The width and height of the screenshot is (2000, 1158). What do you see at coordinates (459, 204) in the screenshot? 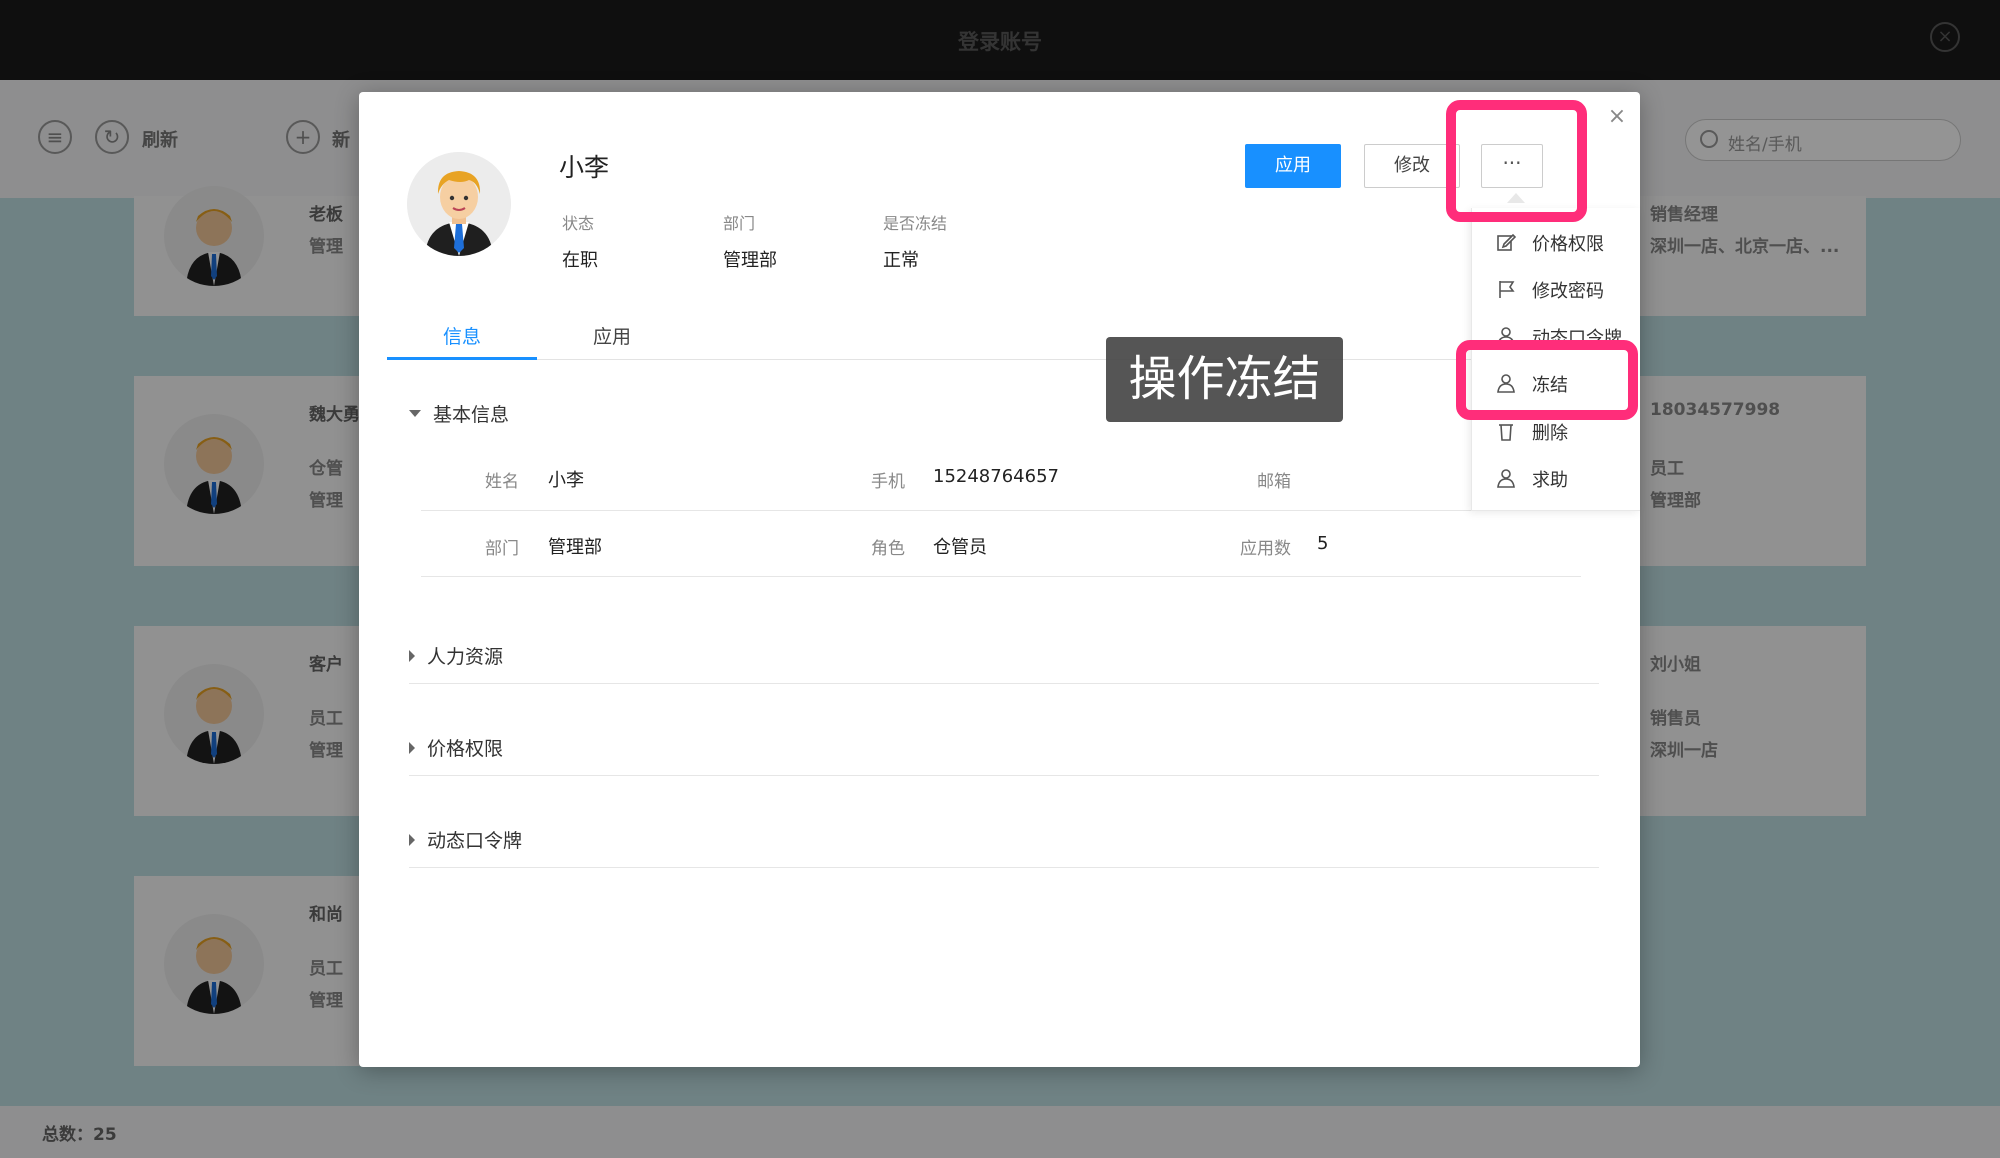
I see `avatar` at bounding box center [459, 204].